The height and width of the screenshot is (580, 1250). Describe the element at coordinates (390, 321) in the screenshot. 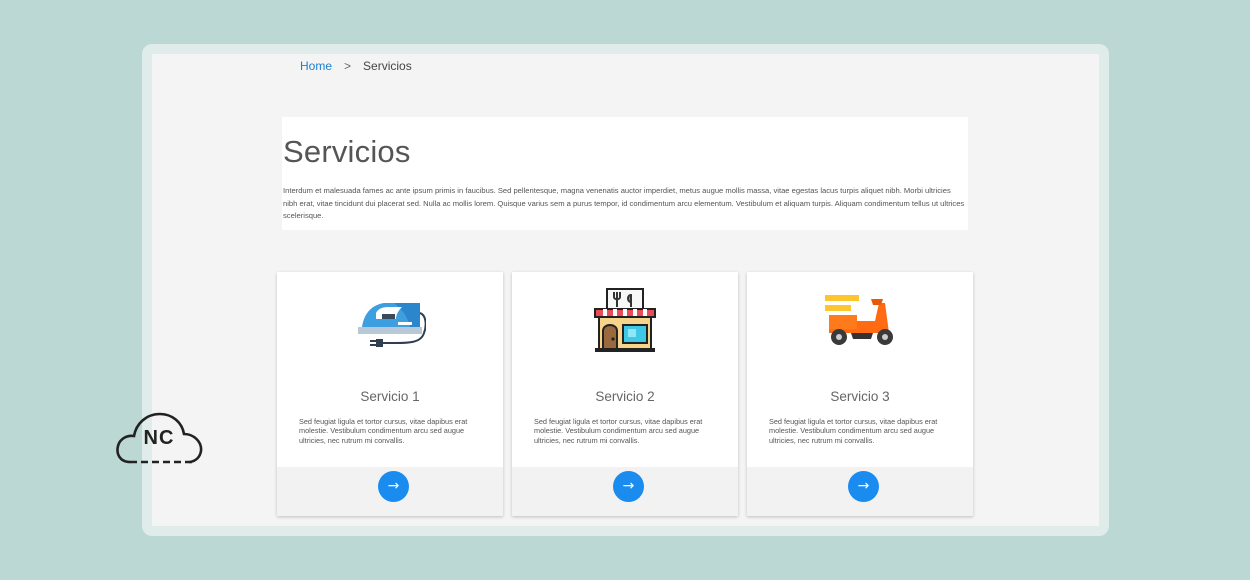

I see `iron-icon` at that location.